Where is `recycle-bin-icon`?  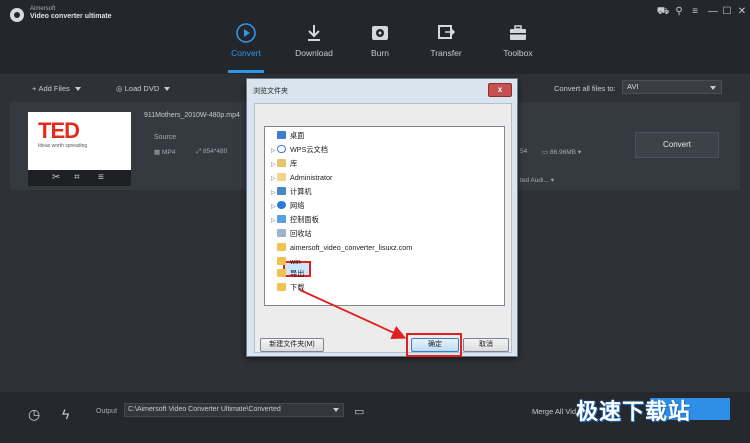
recycle-bin-icon is located at coordinates (281, 233).